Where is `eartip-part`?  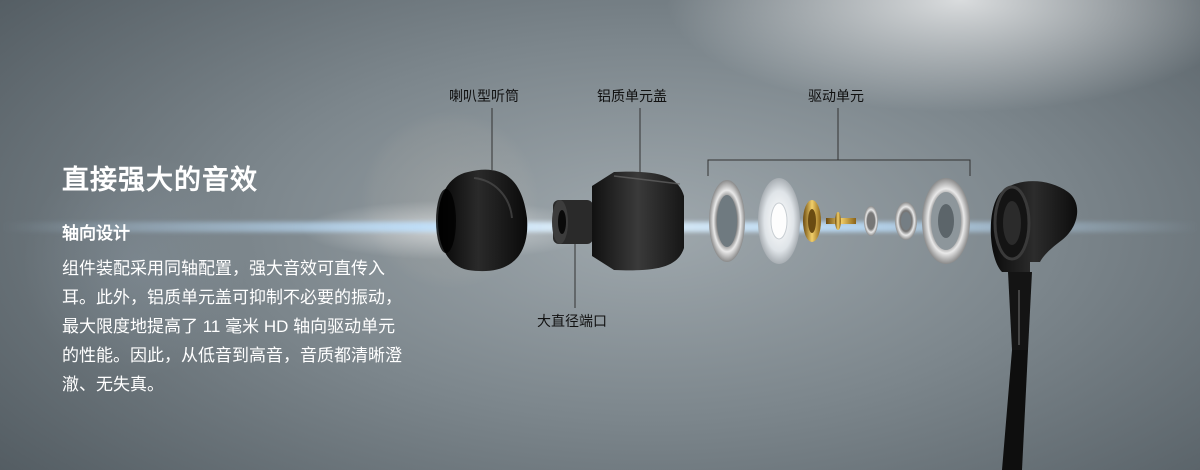 eartip-part is located at coordinates (482, 220).